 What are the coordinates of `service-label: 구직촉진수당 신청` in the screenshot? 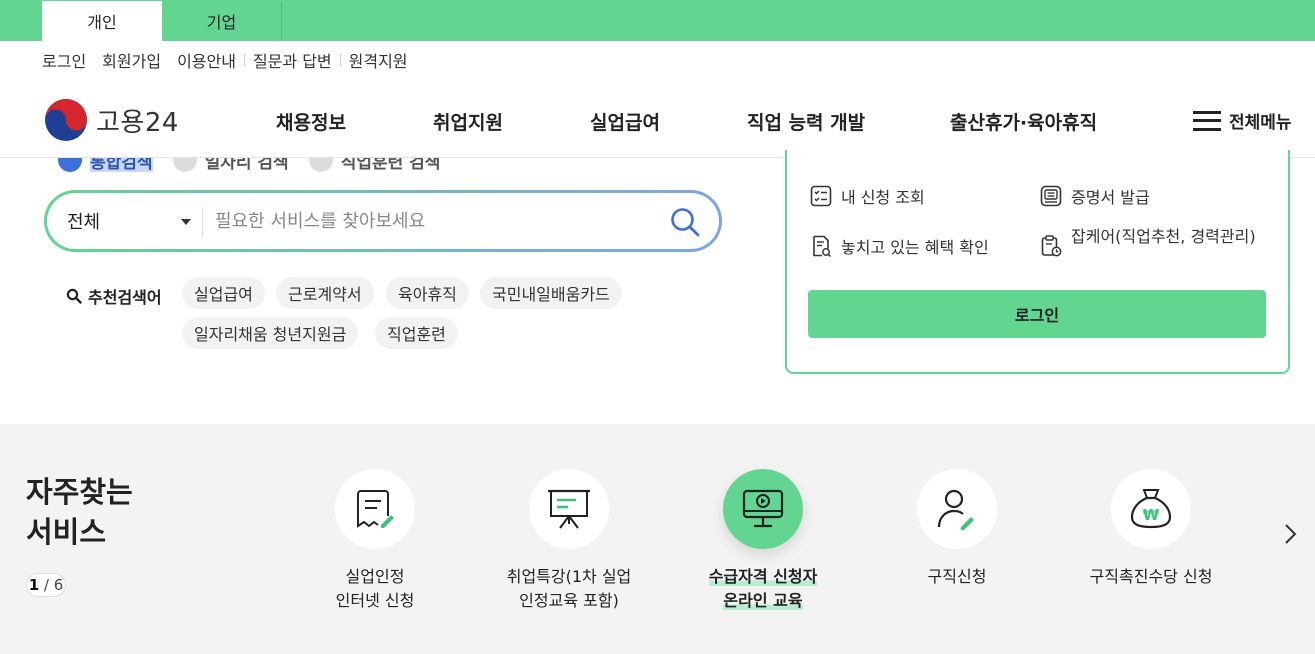 It's located at (1151, 577).